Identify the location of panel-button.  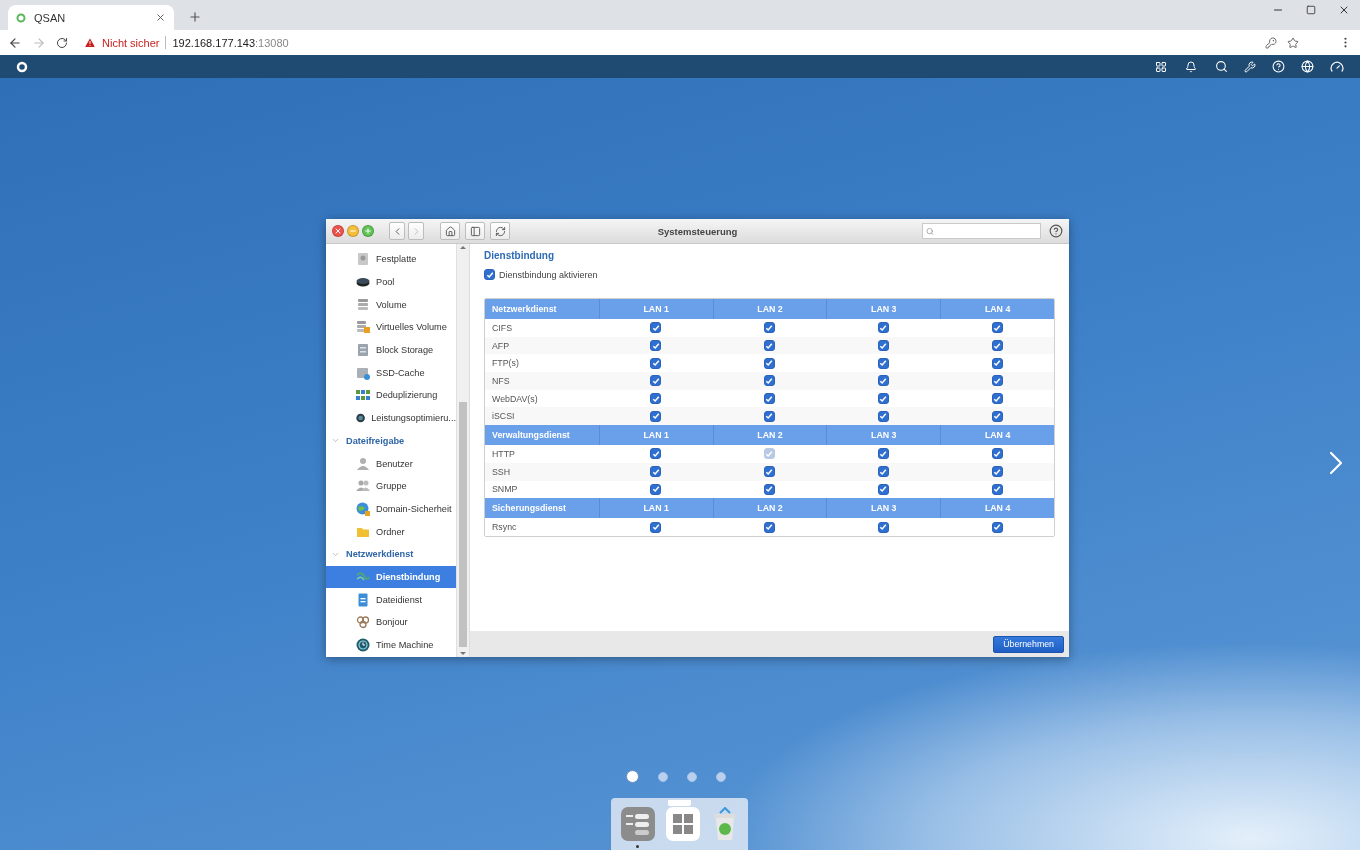
(475, 231).